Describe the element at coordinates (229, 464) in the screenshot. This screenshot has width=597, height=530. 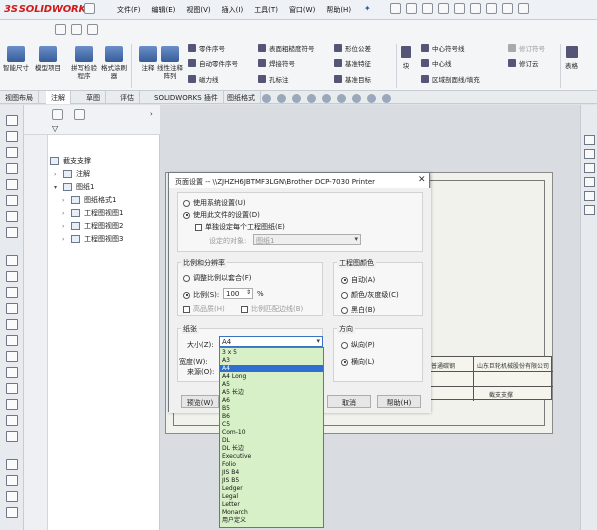
I see `paper-option: Folio` at that location.